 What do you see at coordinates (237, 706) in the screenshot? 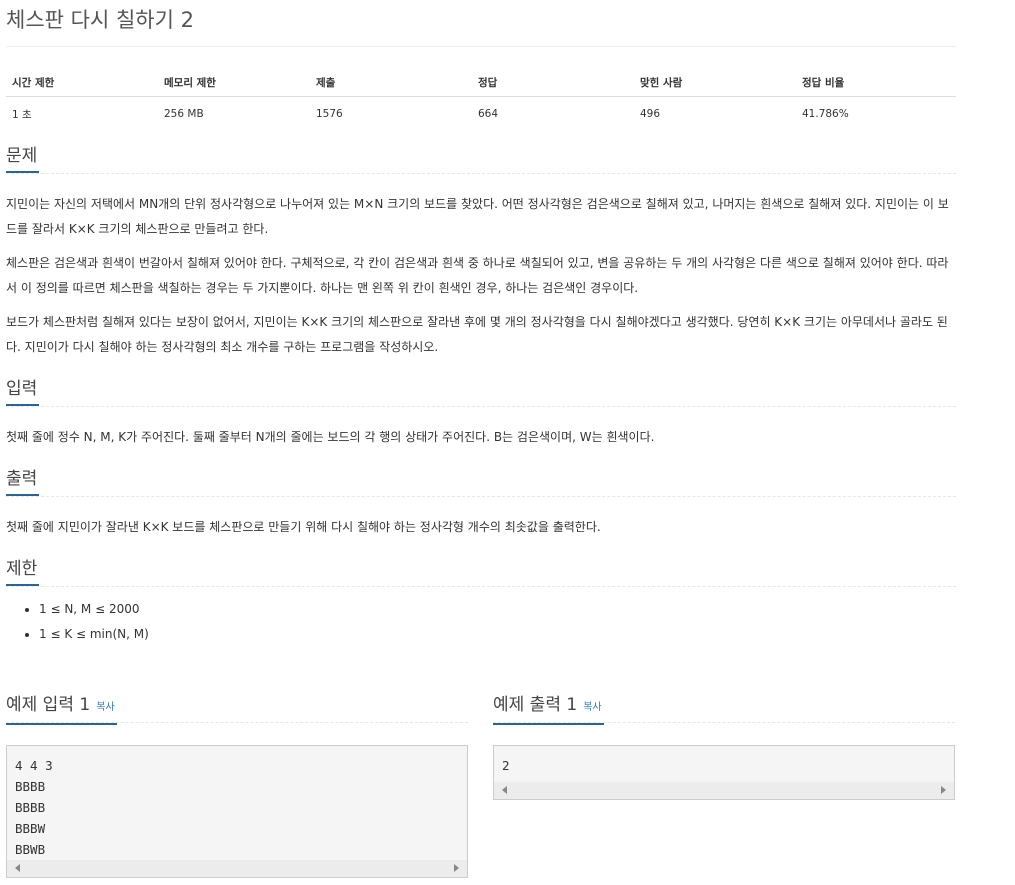
I see `sample-input-header: 예제 입력 1 복사` at bounding box center [237, 706].